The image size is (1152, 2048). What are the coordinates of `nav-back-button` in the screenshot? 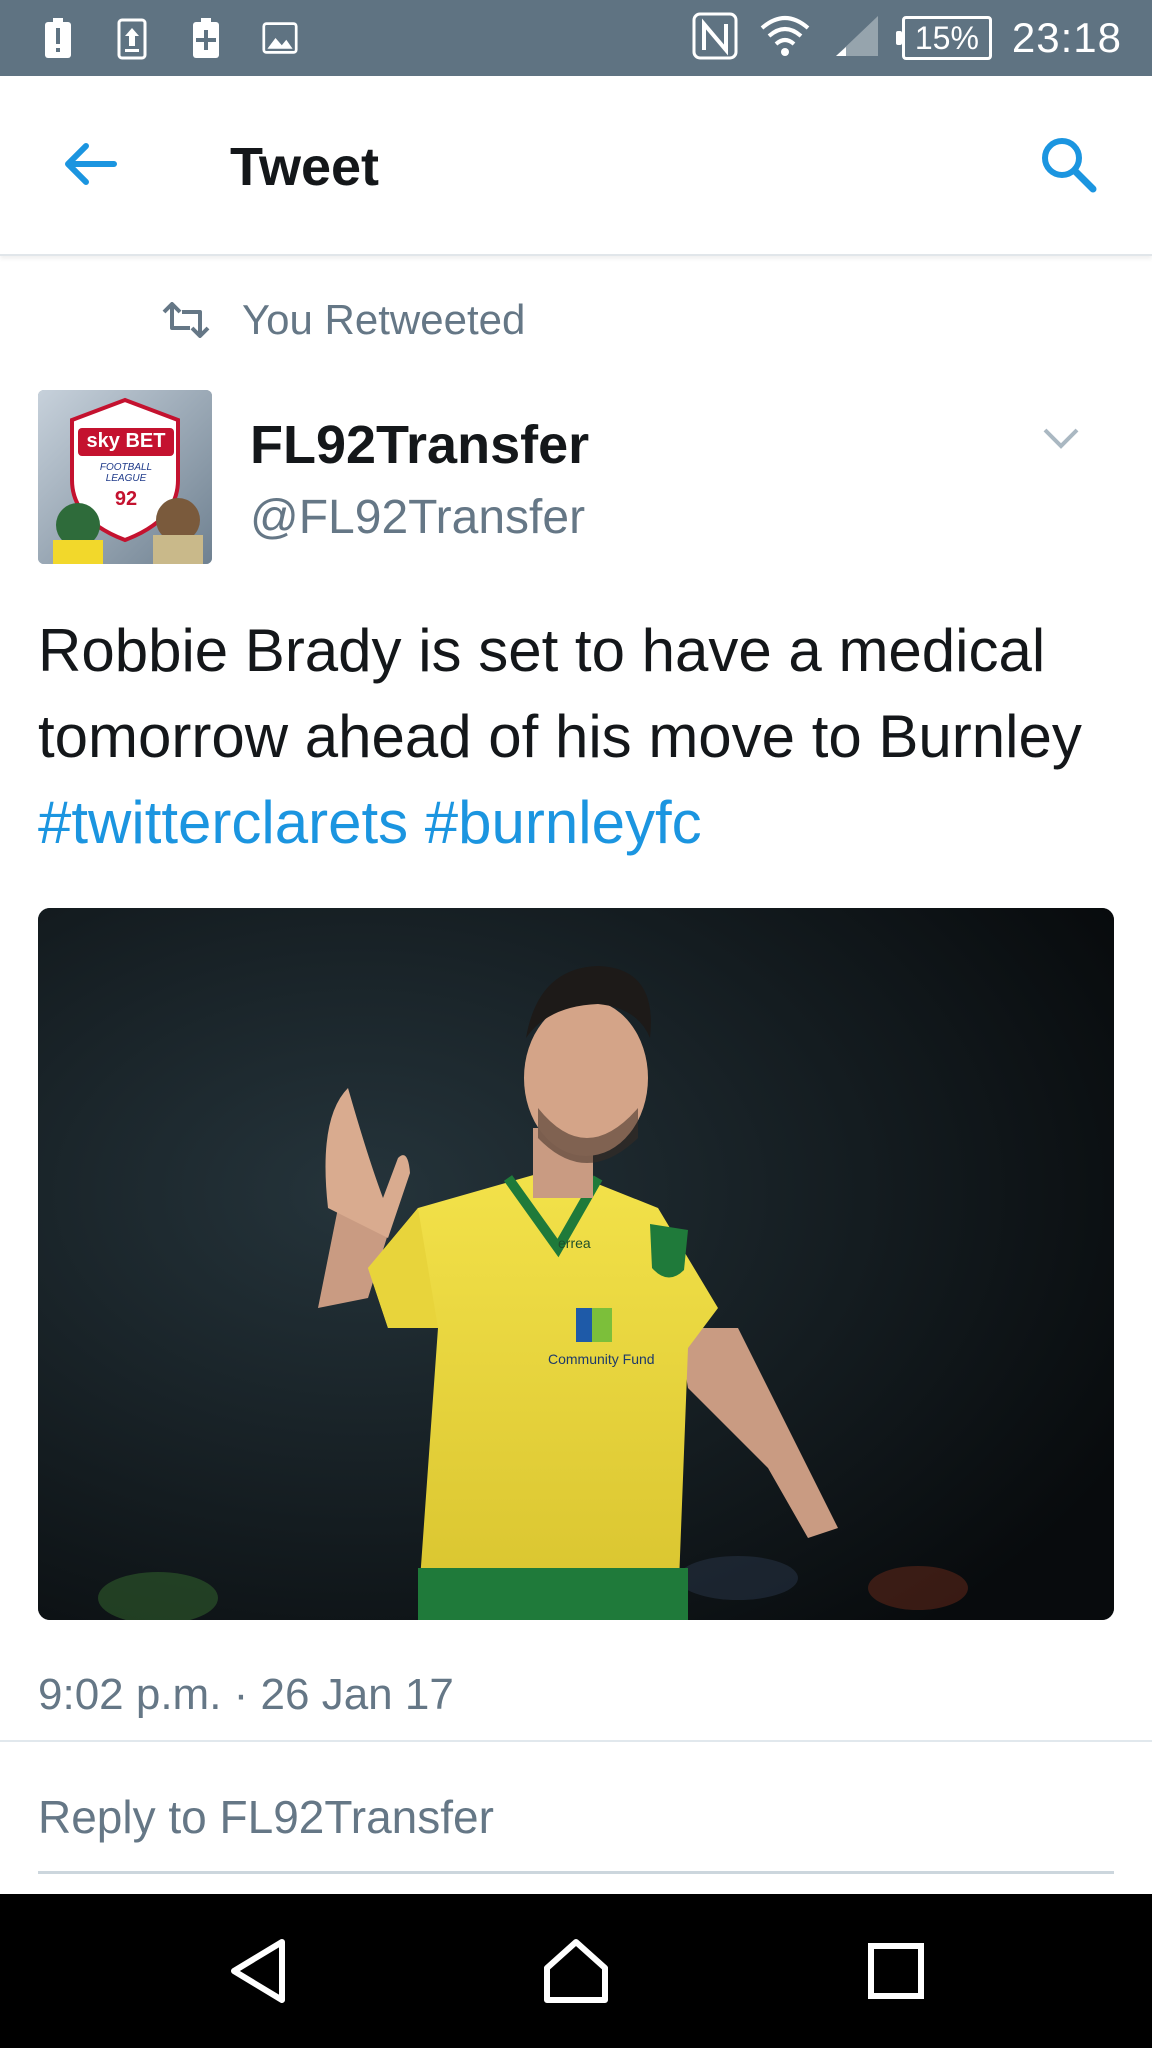 It's located at (258, 1971).